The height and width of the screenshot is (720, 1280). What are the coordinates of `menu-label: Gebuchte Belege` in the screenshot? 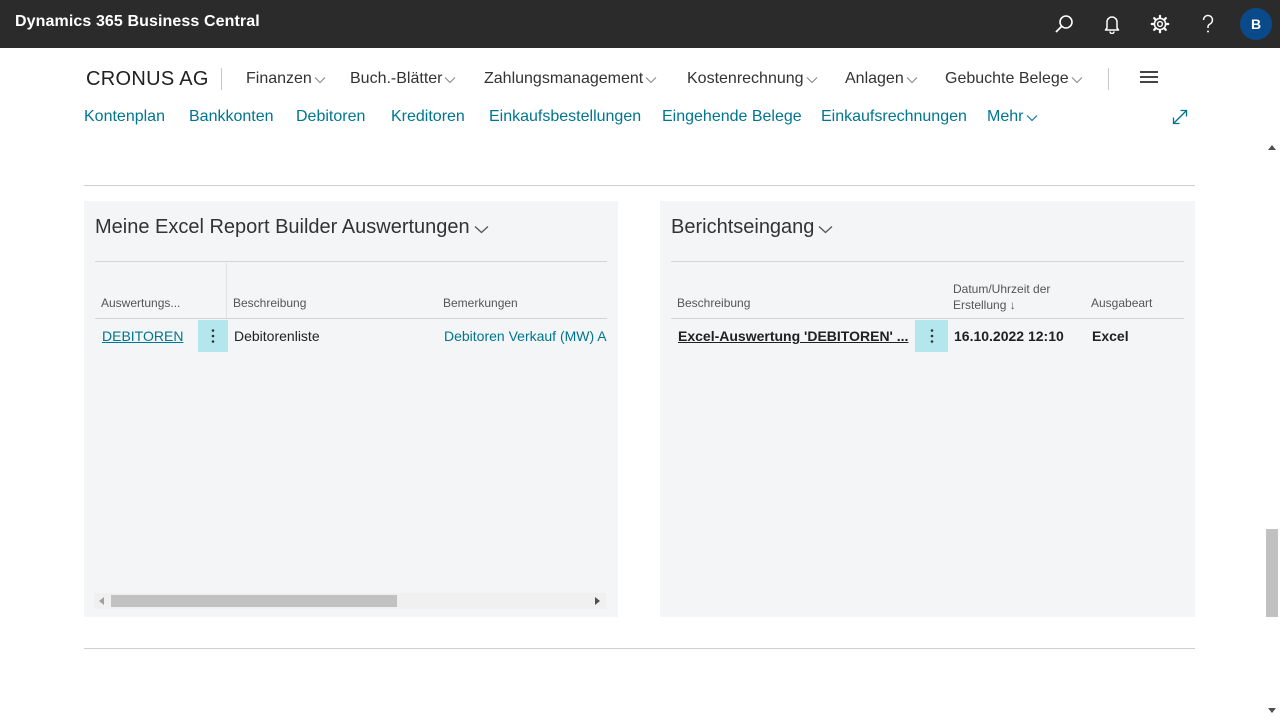 It's located at (1007, 78).